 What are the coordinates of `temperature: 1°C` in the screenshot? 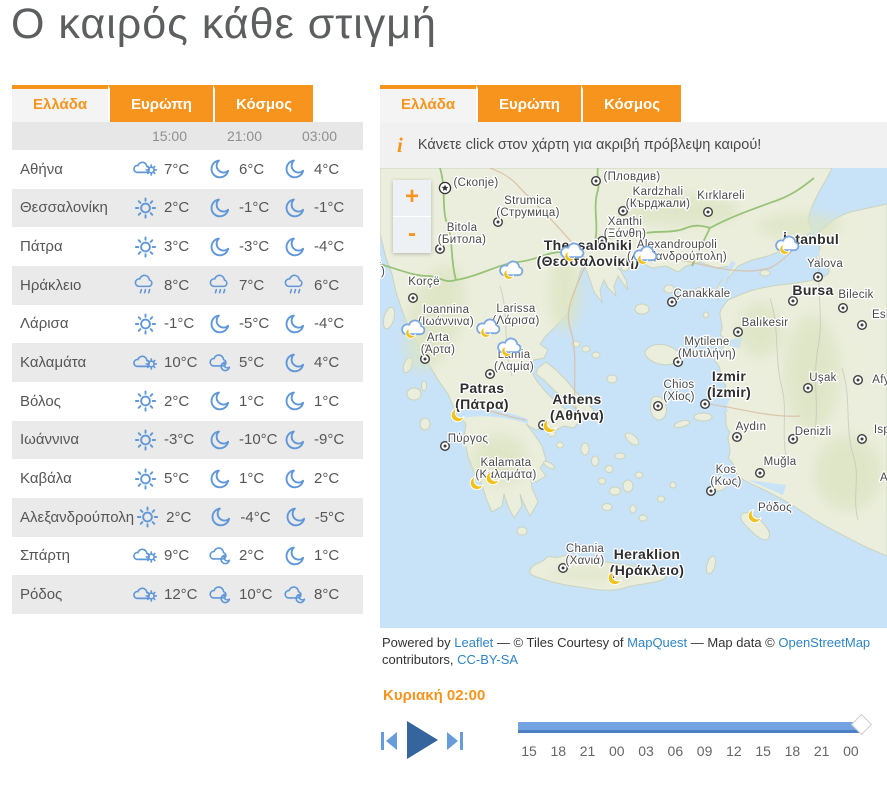 It's located at (252, 479).